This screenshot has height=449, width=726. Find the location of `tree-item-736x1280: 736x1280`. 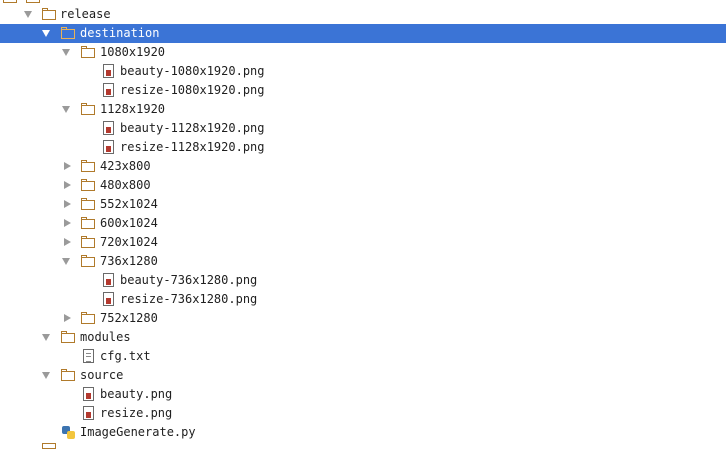

tree-item-736x1280: 736x1280 is located at coordinates (363, 261).